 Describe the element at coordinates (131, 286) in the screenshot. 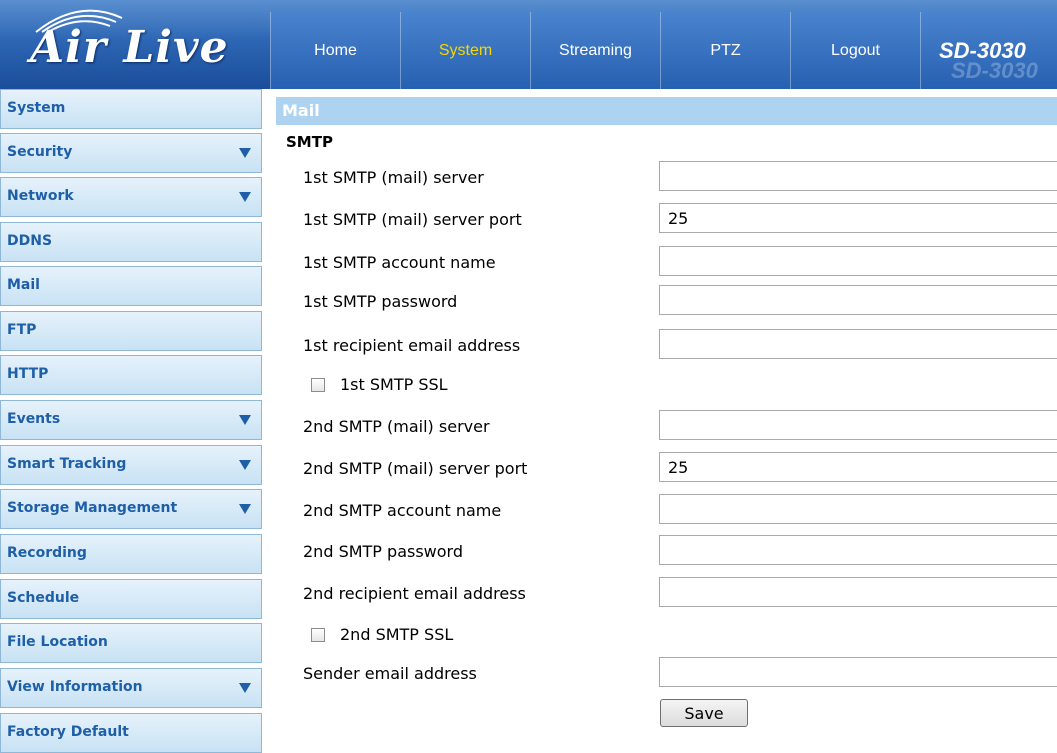

I see `sidebar-item-mail: Mail` at that location.